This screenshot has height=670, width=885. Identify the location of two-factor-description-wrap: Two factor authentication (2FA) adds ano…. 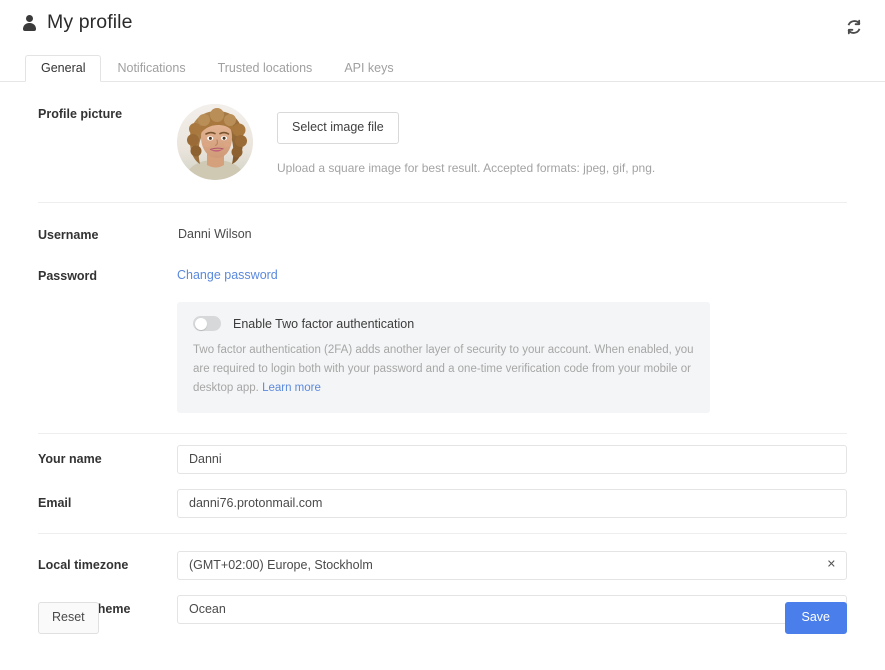
(443, 369).